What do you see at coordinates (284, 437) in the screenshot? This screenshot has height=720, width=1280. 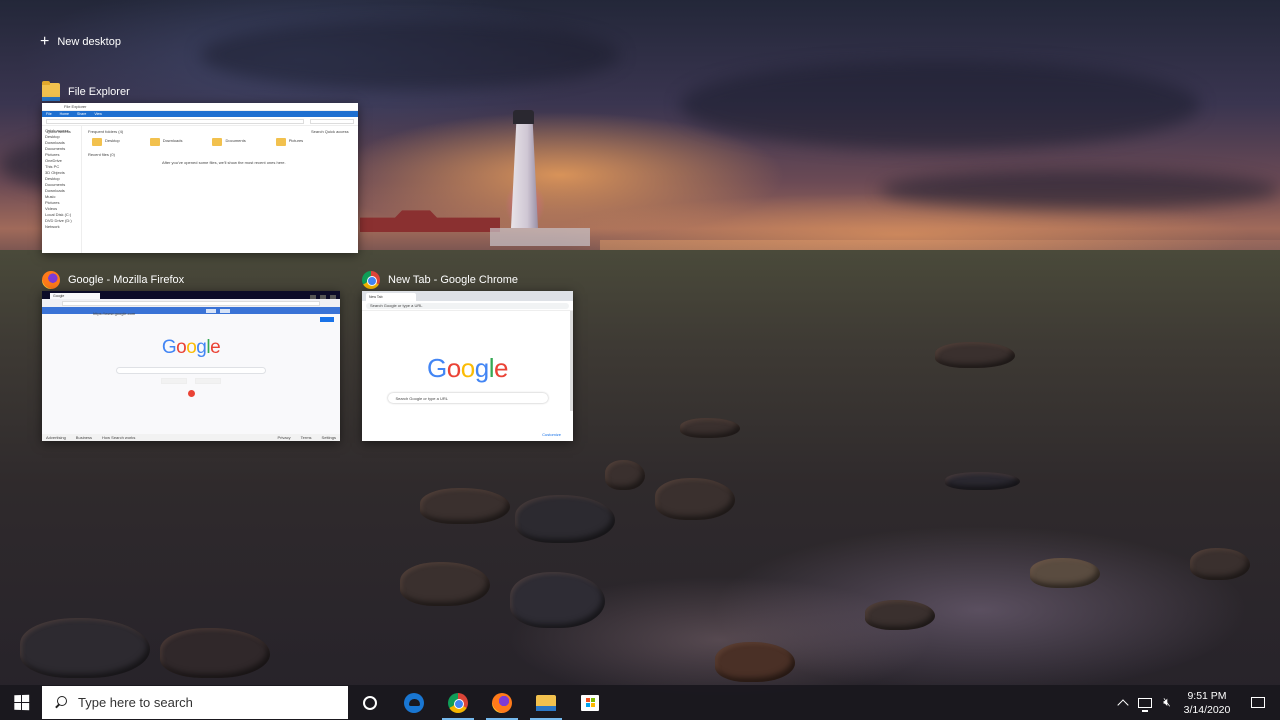 I see `ff-footer-link: Privacy` at bounding box center [284, 437].